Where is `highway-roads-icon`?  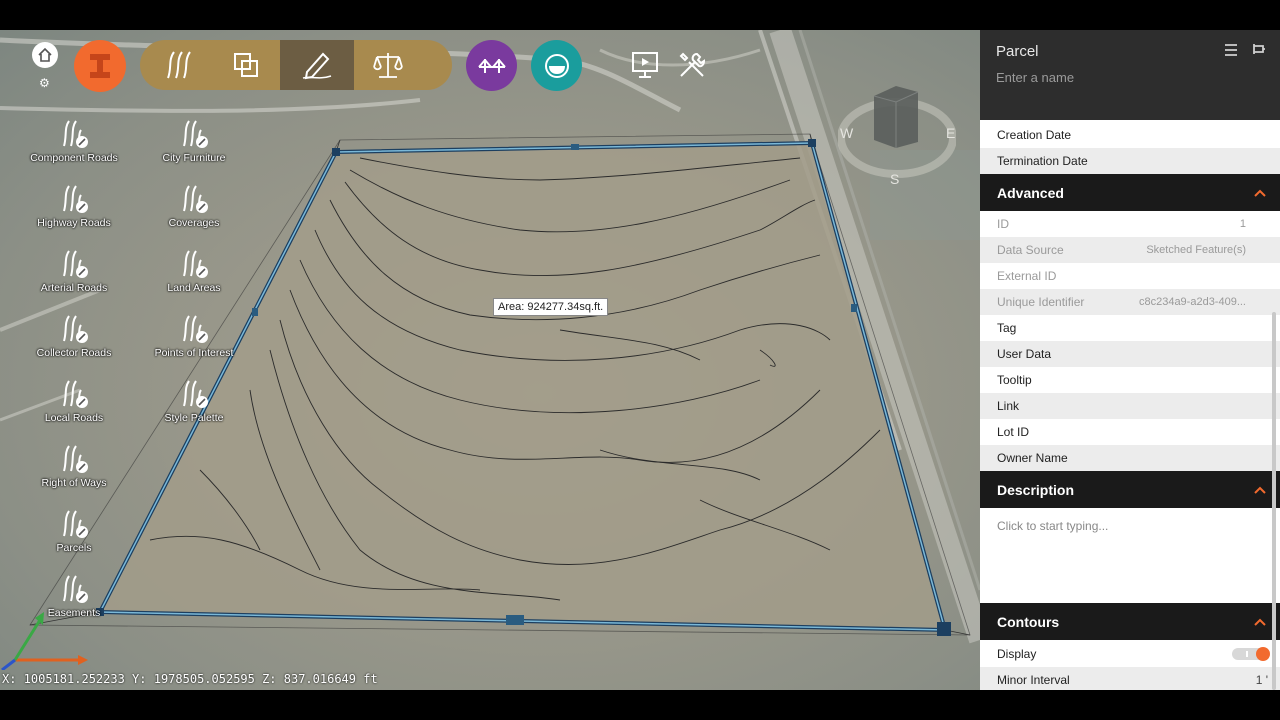 highway-roads-icon is located at coordinates (75, 199).